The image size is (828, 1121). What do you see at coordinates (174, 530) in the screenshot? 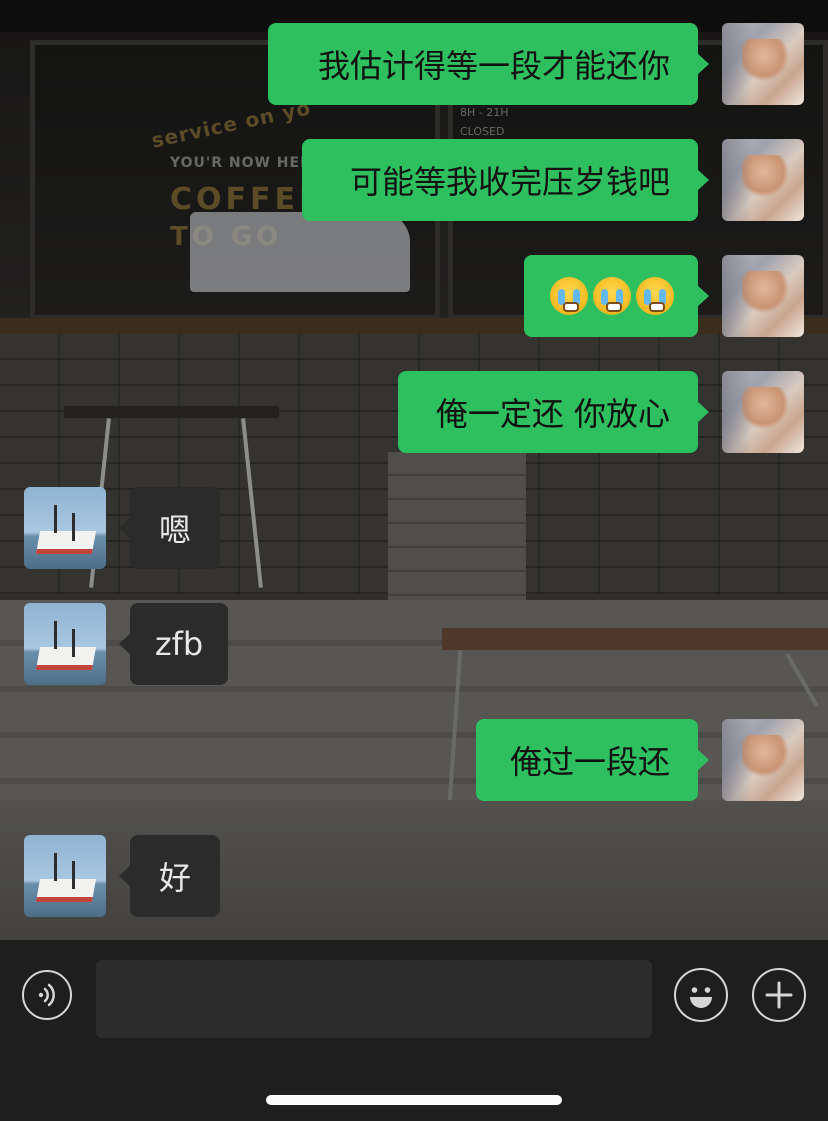
I see `message-text: 嗯` at bounding box center [174, 530].